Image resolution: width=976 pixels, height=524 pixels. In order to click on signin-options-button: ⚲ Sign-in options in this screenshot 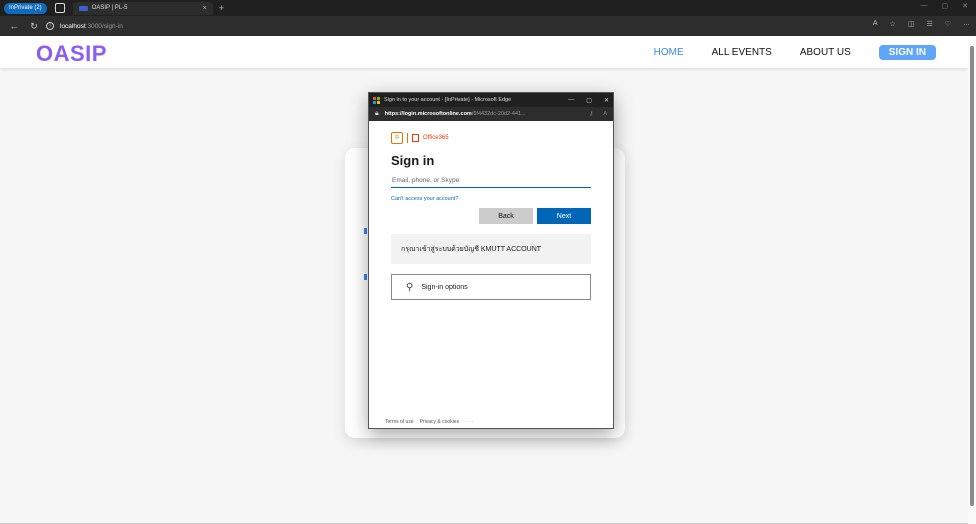, I will do `click(491, 287)`.